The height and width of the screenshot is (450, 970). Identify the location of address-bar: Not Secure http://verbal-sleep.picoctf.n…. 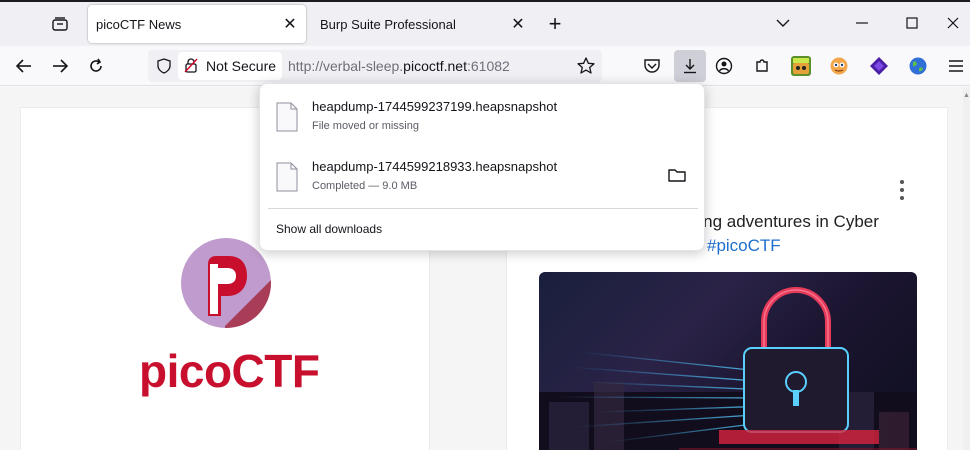
(375, 66).